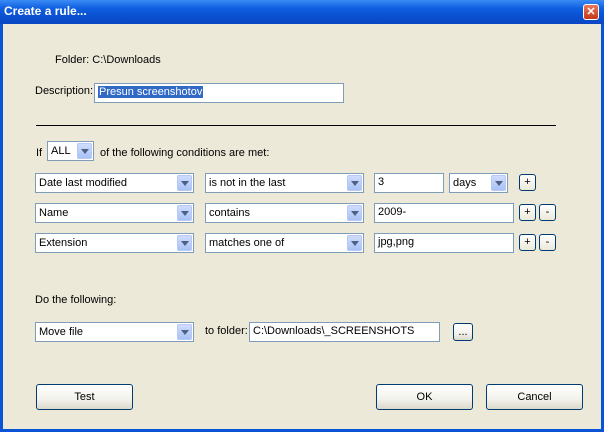  What do you see at coordinates (591, 12) in the screenshot?
I see `close-button: ✕` at bounding box center [591, 12].